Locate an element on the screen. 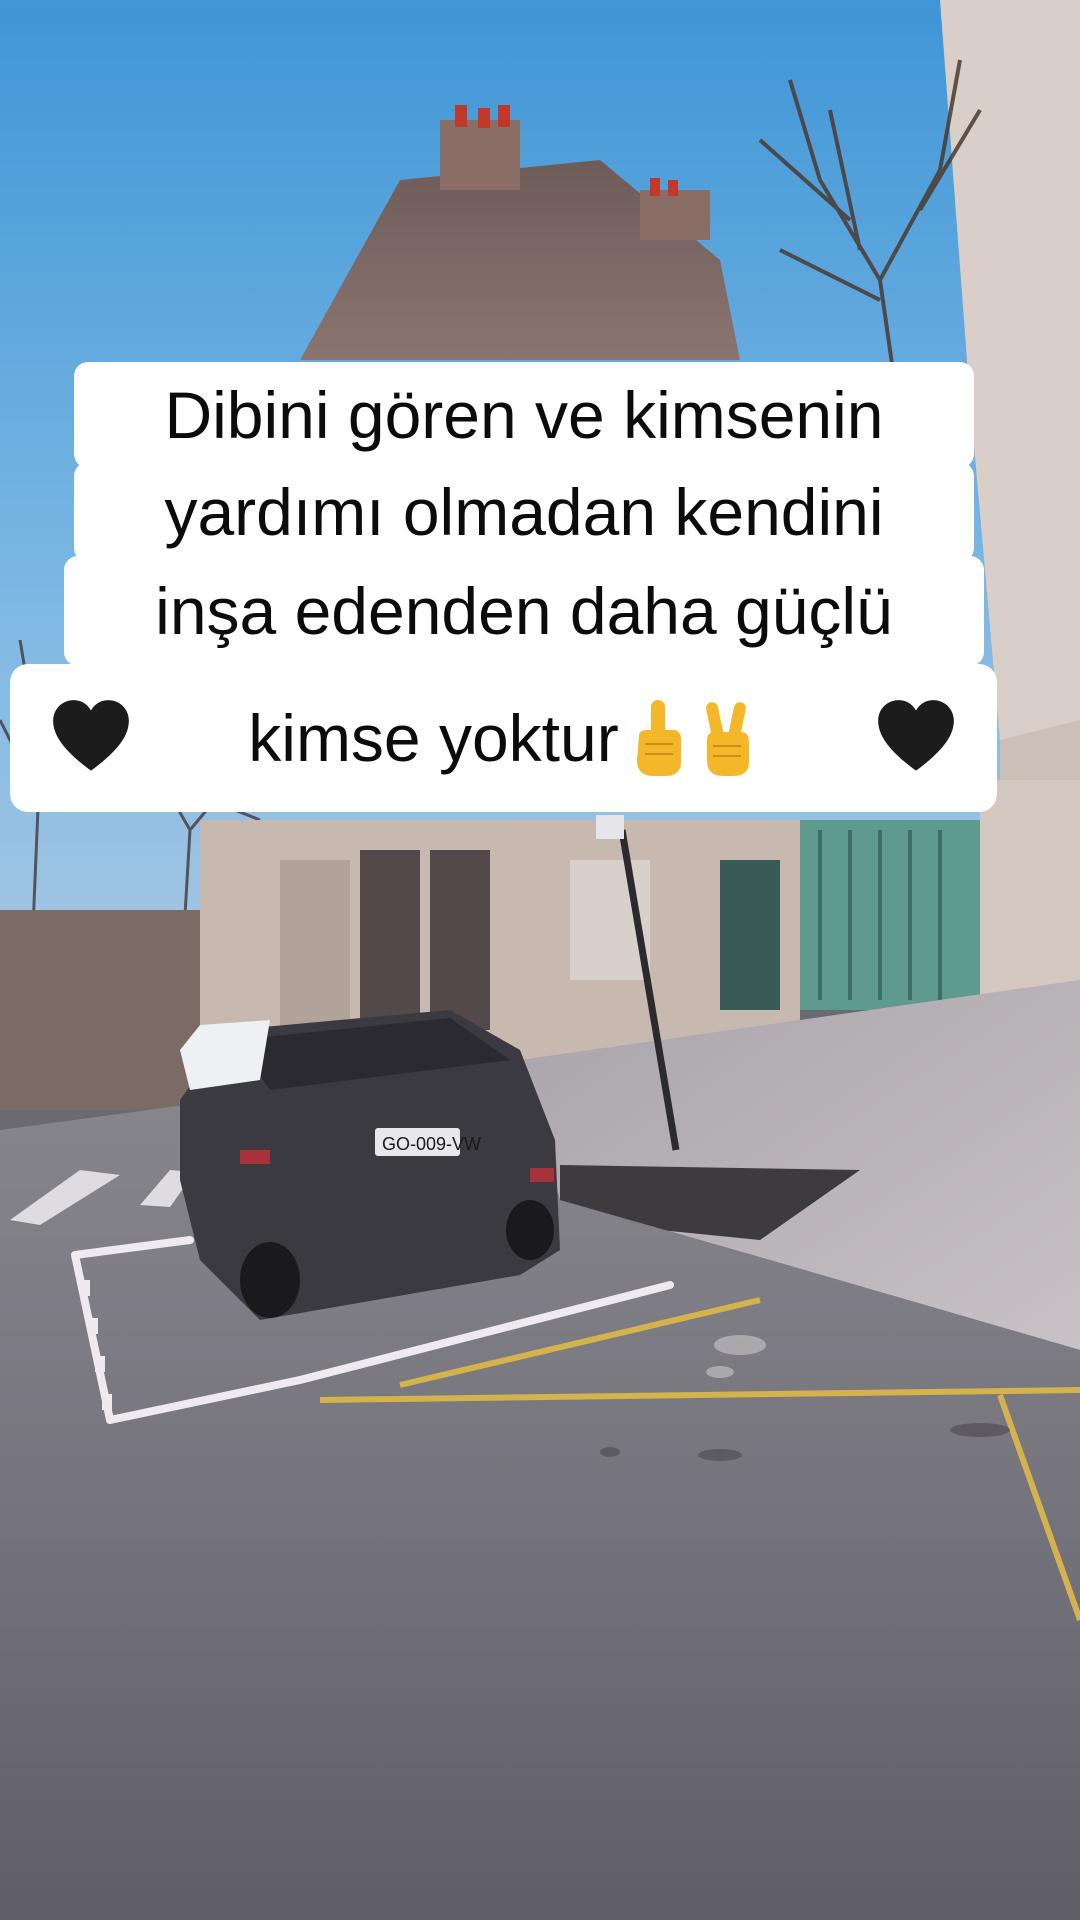 The width and height of the screenshot is (1080, 1920). caption-line-3-text: inşa edenden daha güçlü is located at coordinates (524, 611).